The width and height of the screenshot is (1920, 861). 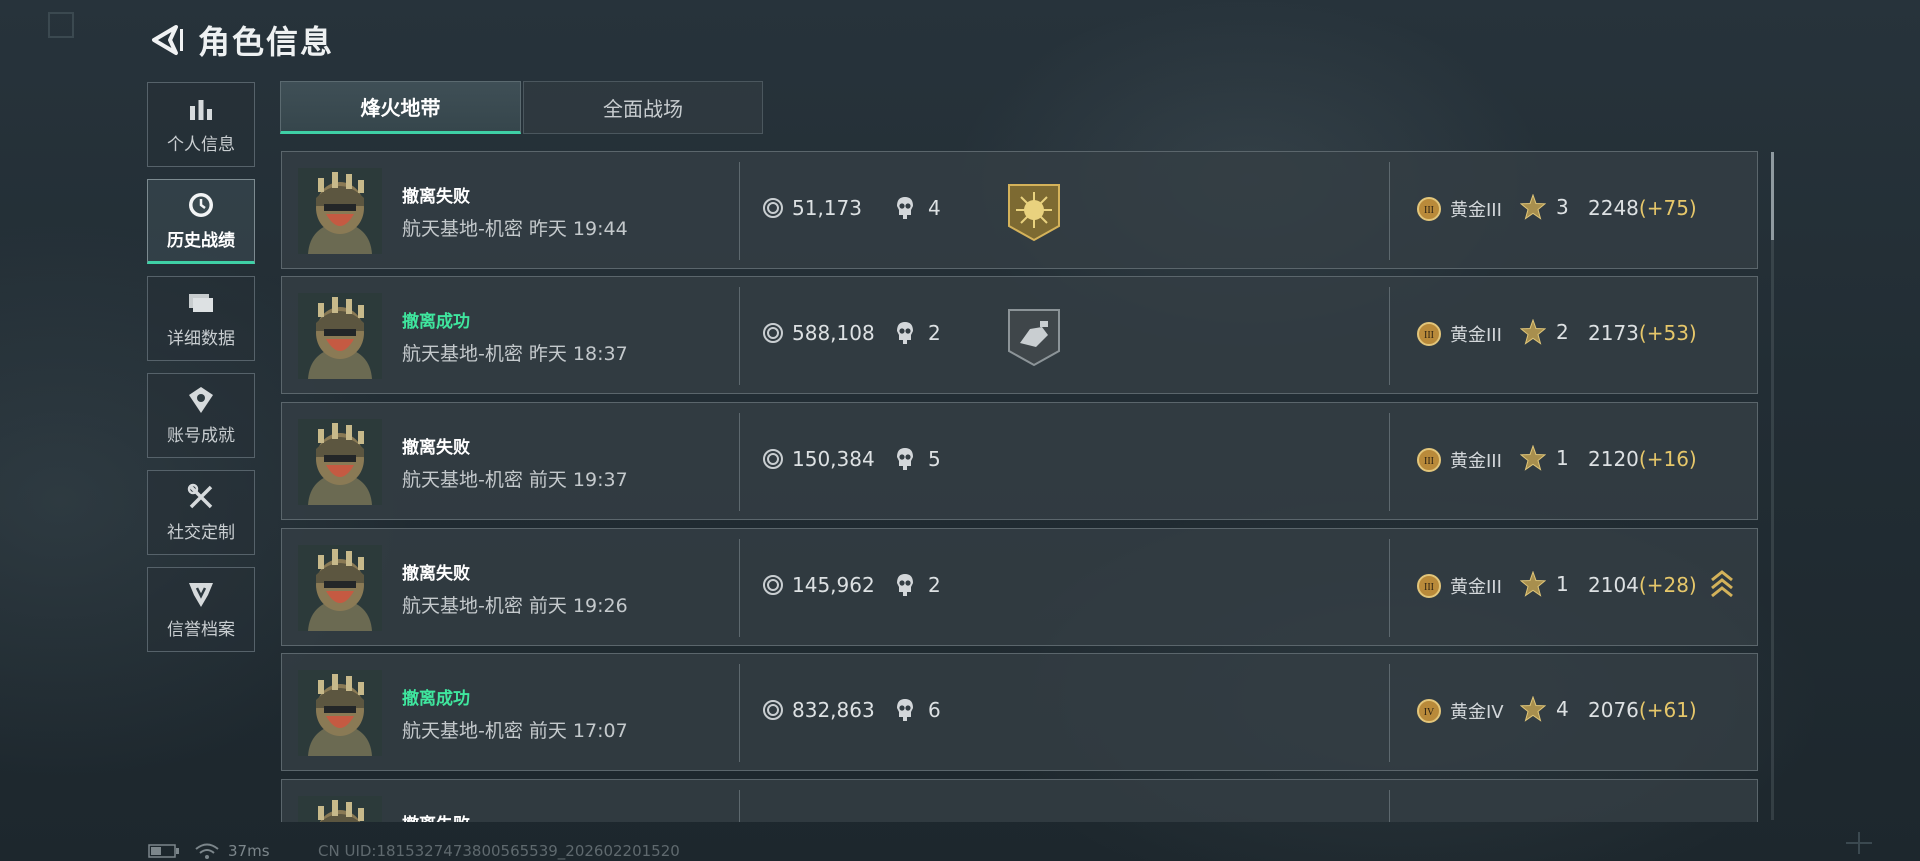 What do you see at coordinates (1019, 800) in the screenshot?
I see `match-row: 撤离失败` at bounding box center [1019, 800].